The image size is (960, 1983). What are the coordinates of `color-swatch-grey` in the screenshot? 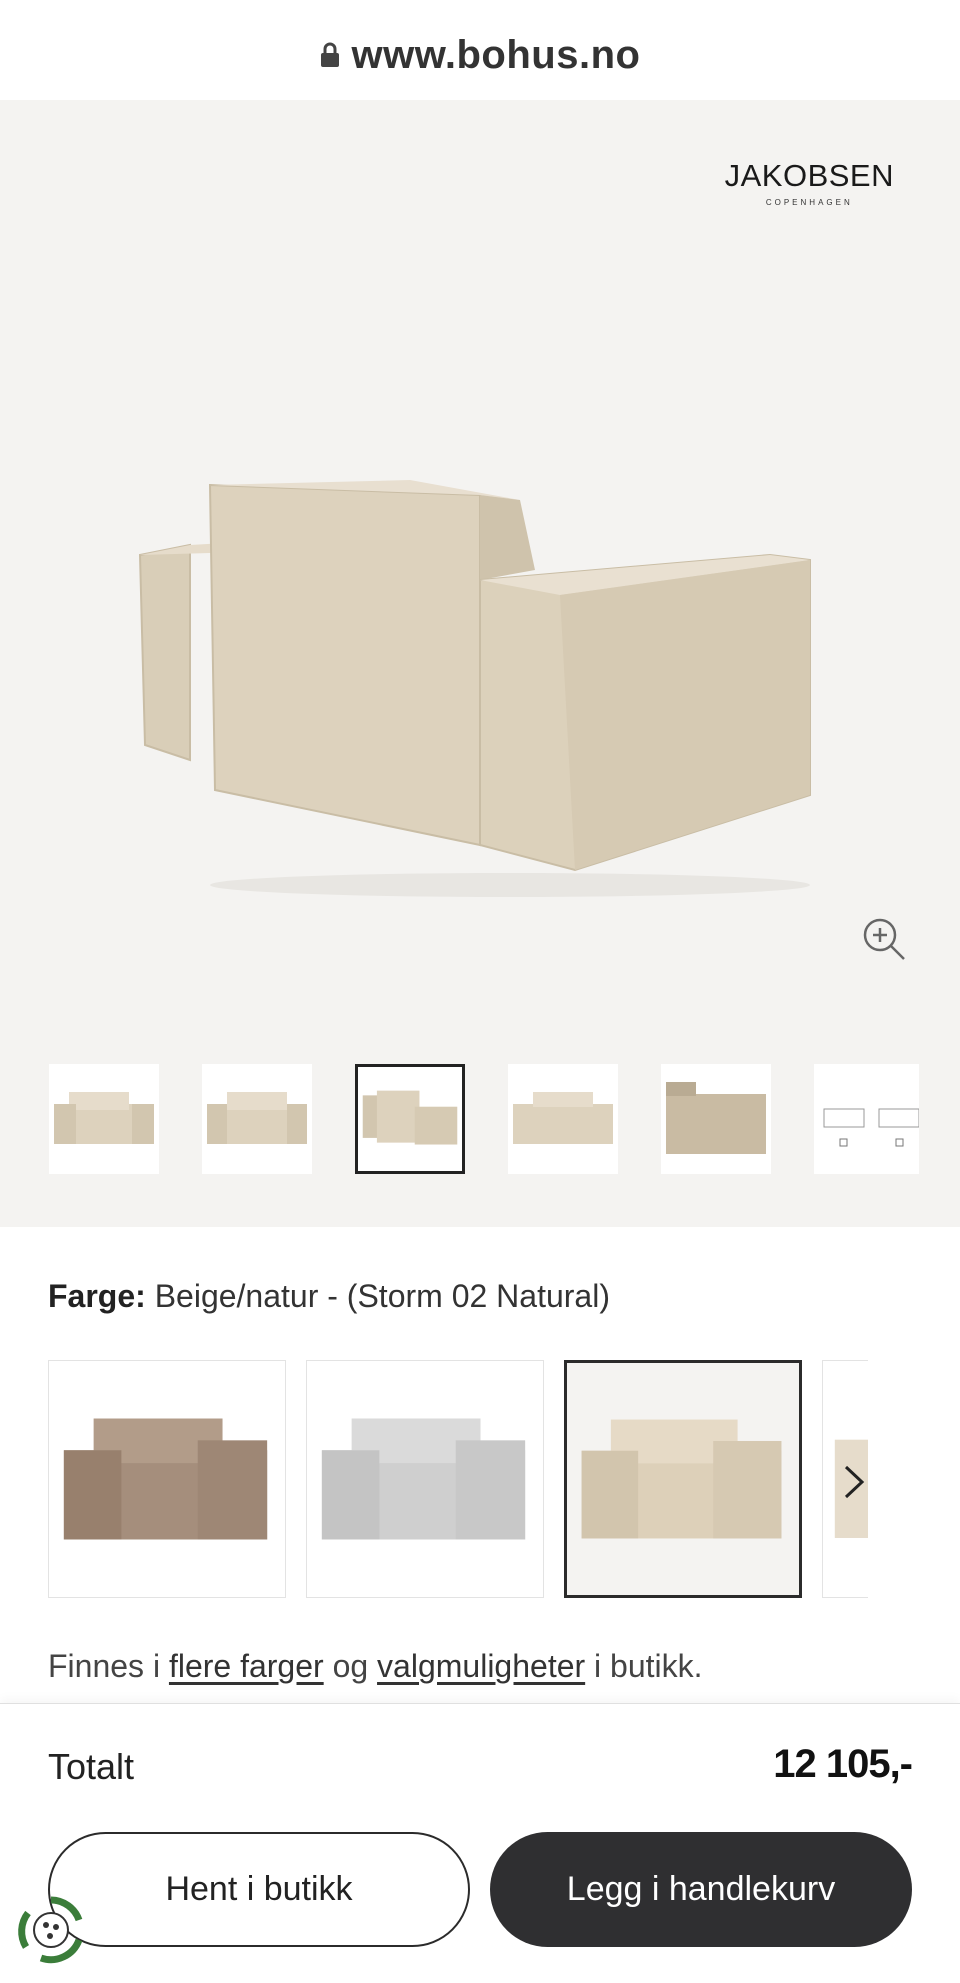 It's located at (425, 1479).